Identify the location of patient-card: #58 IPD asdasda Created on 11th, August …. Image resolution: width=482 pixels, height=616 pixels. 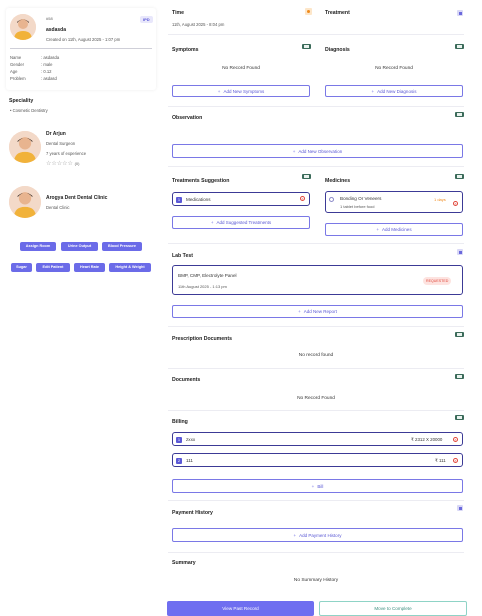
(81, 49).